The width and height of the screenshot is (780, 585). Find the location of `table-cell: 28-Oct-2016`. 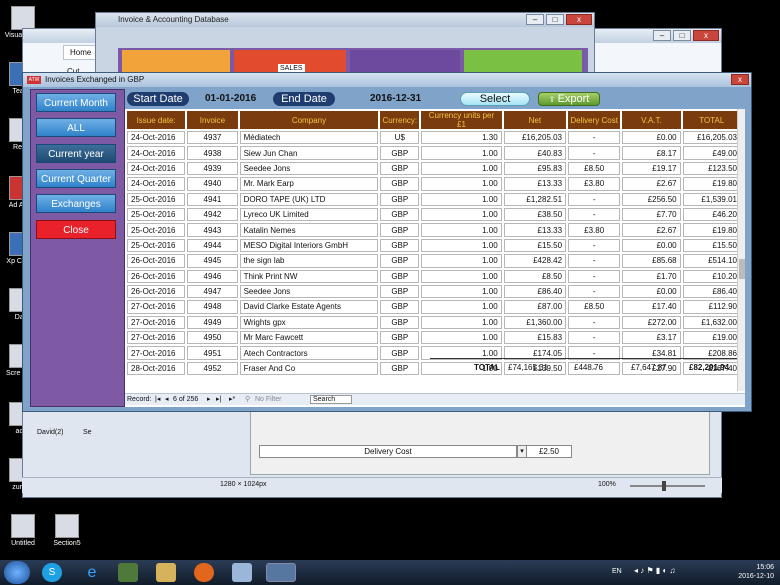

table-cell: 28-Oct-2016 is located at coordinates (156, 368).